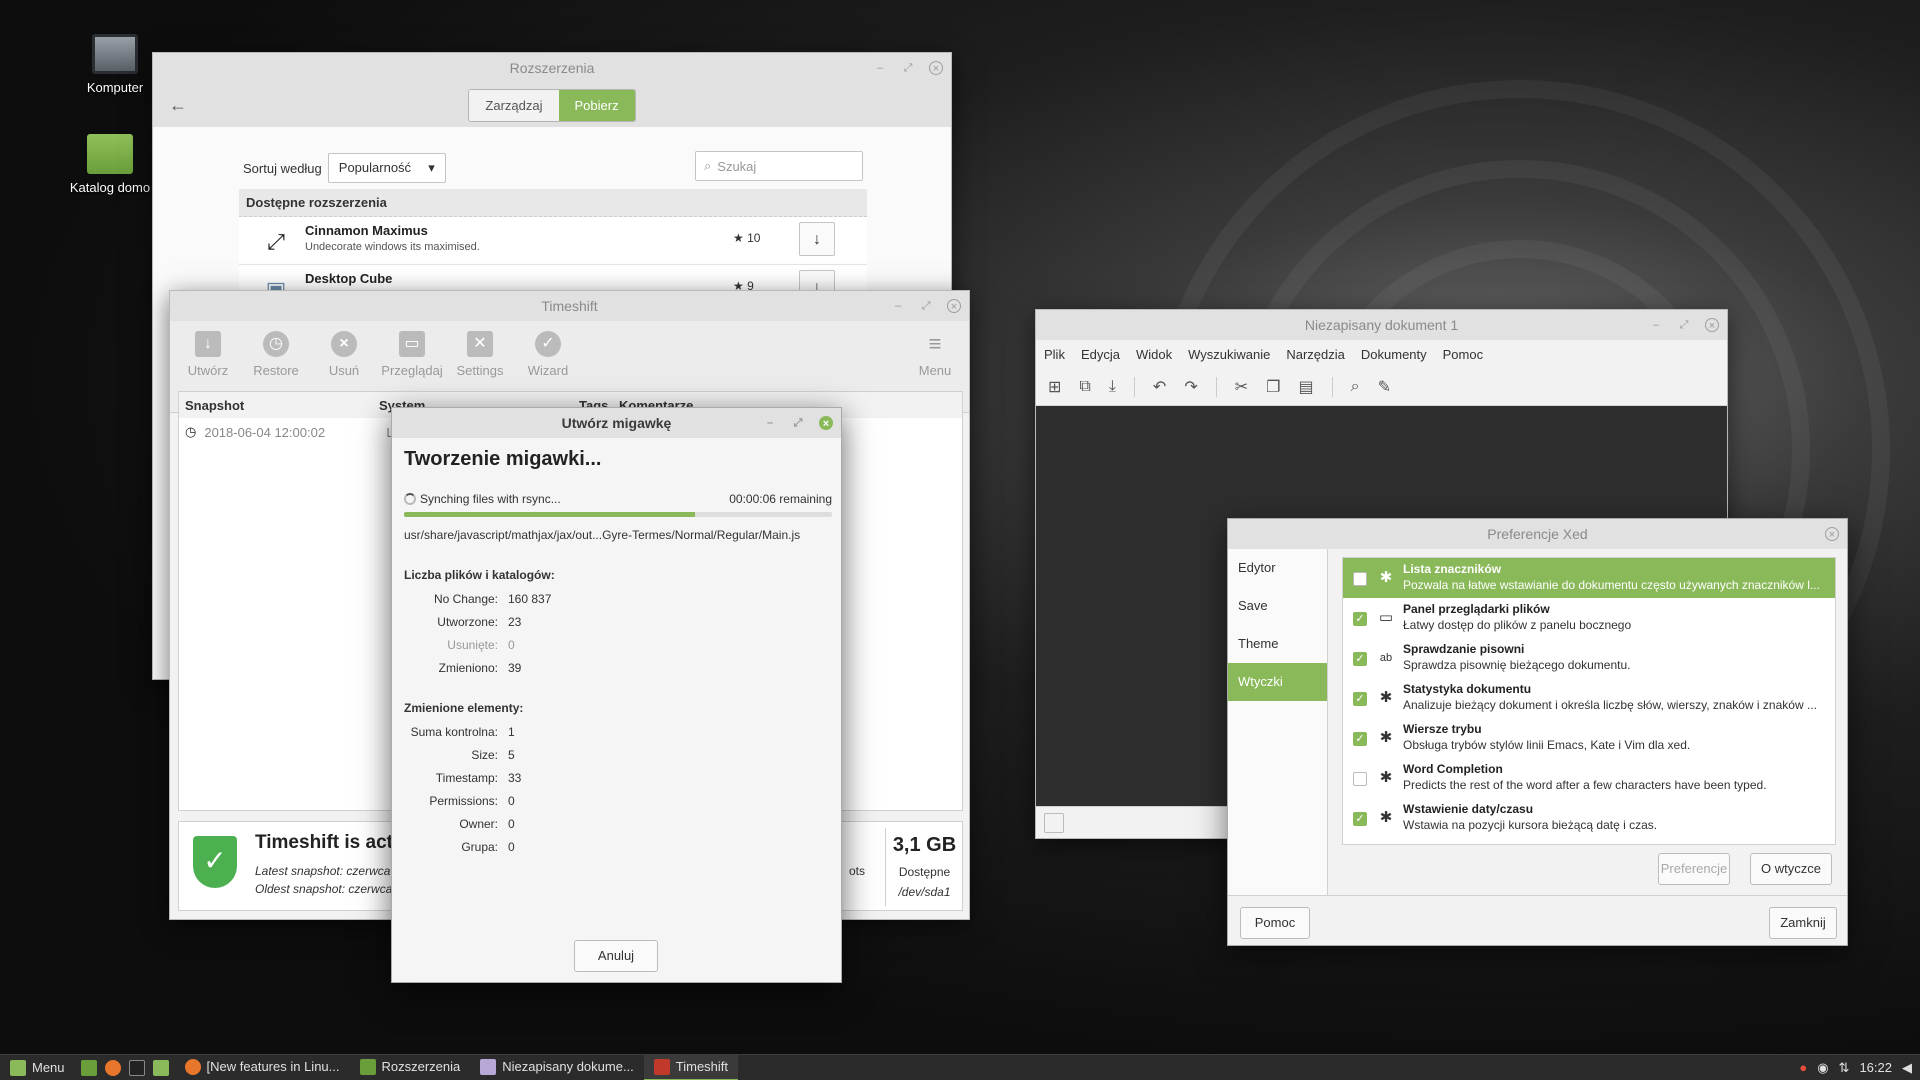  I want to click on user-icon: ◉, so click(1822, 1068).